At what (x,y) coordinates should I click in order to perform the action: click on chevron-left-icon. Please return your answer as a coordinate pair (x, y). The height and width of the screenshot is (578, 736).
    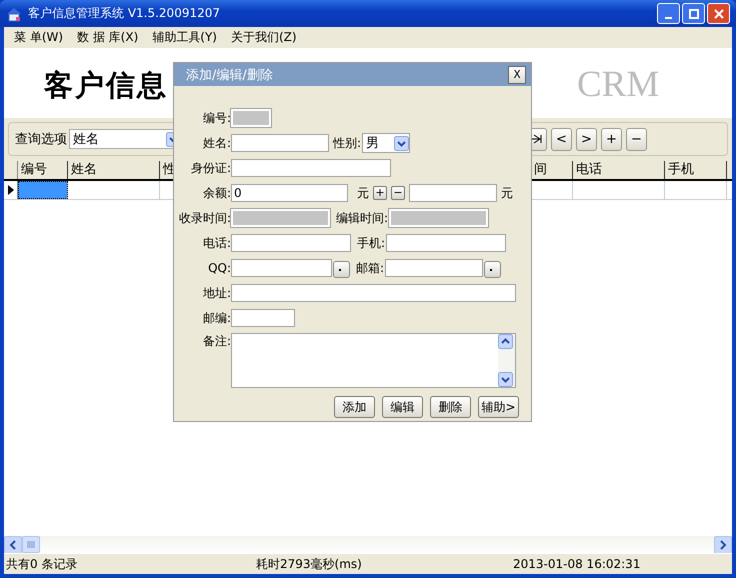
    Looking at the image, I should click on (13, 545).